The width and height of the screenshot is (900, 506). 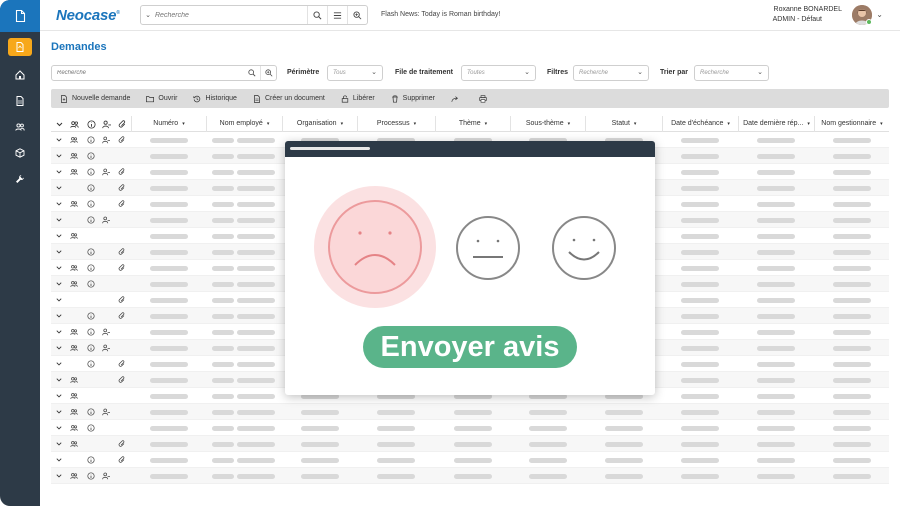 What do you see at coordinates (317, 15) in the screenshot?
I see `search-button` at bounding box center [317, 15].